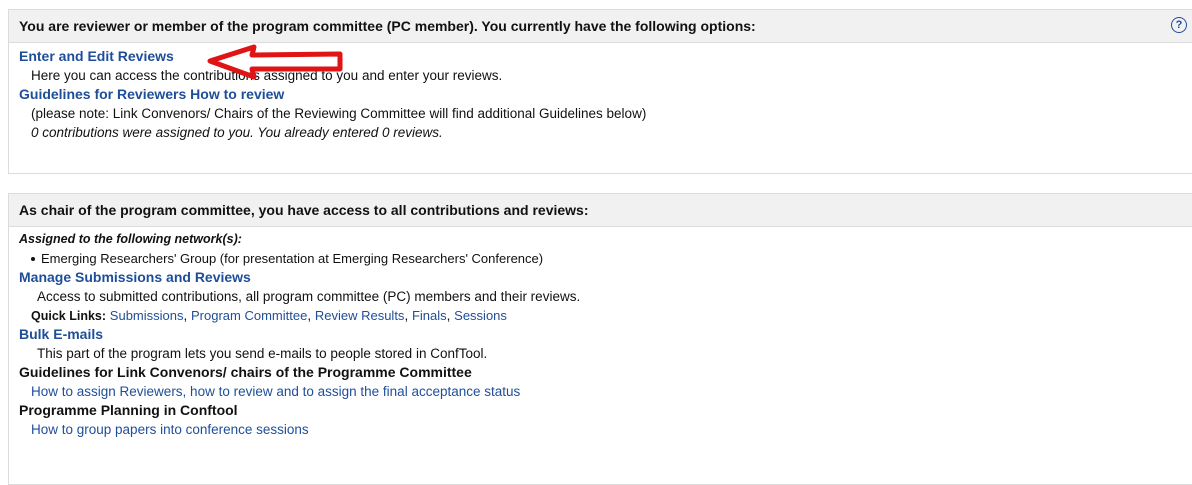 Image resolution: width=1192 pixels, height=485 pixels. I want to click on manage-submissions-link: Manage Submissions and Reviews, so click(135, 277).